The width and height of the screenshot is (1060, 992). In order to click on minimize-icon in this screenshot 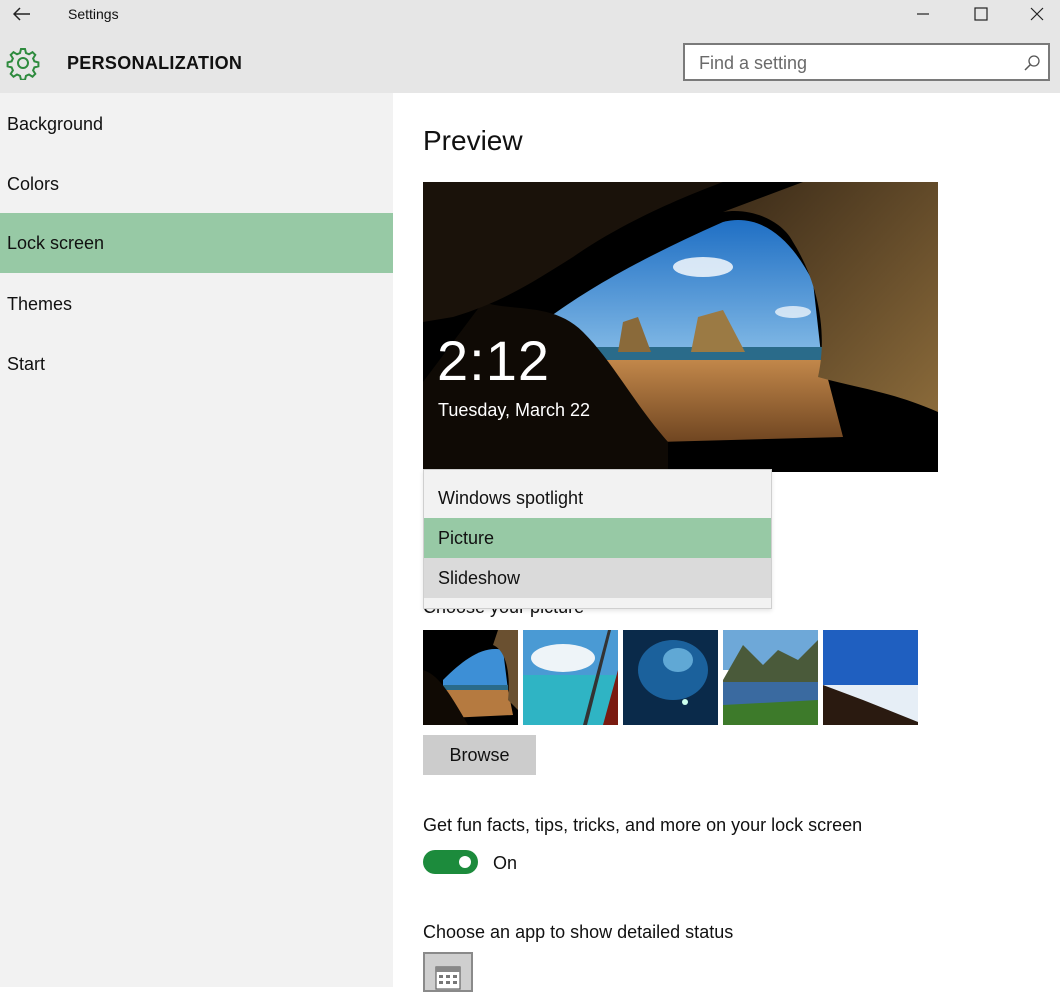, I will do `click(923, 14)`.